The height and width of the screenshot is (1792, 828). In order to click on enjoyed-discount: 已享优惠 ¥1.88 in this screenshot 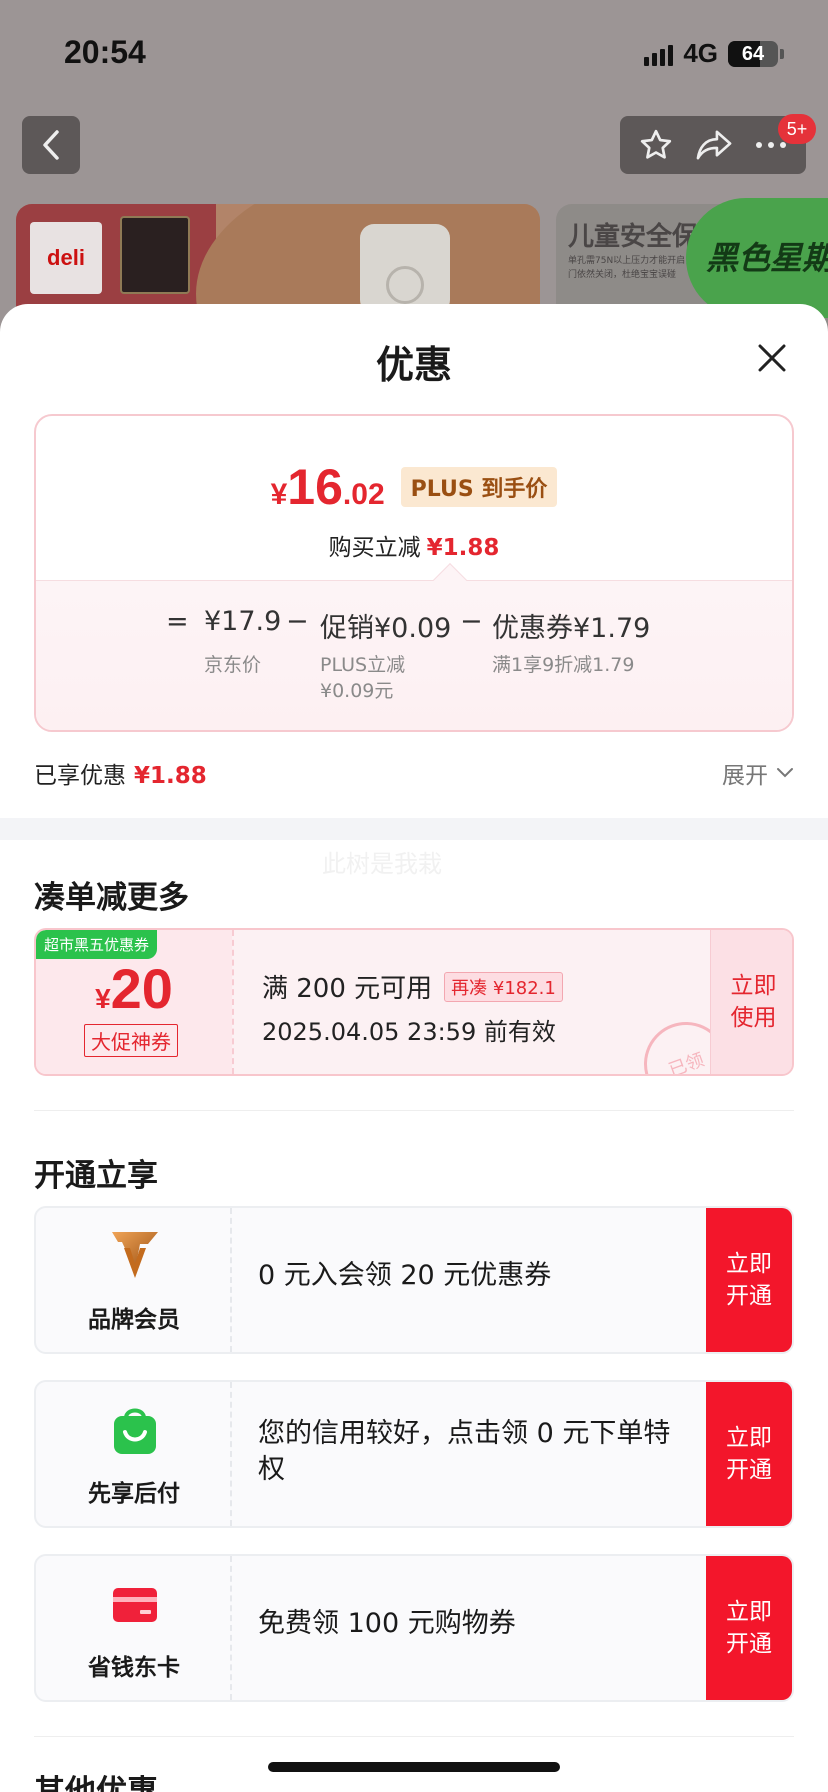, I will do `click(120, 776)`.